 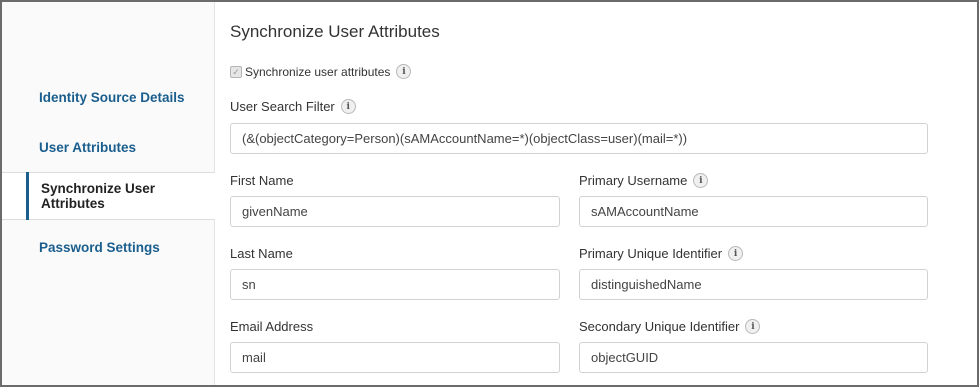 What do you see at coordinates (335, 31) in the screenshot?
I see `page-title: Synchronize User Attributes` at bounding box center [335, 31].